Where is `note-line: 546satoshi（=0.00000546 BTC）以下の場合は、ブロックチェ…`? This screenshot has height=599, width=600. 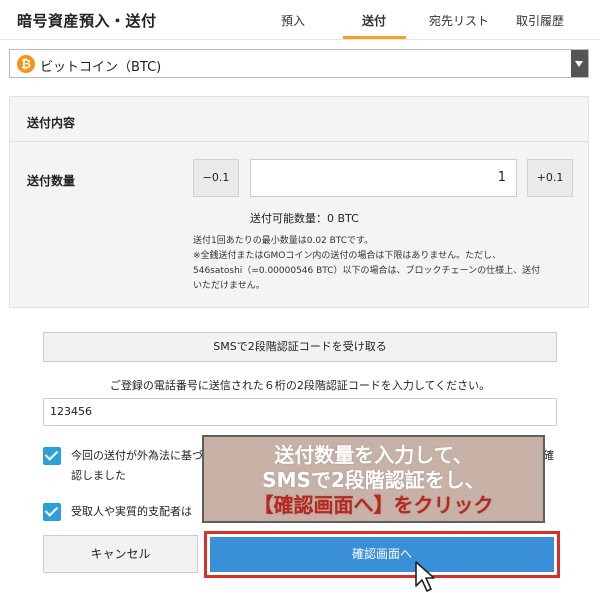
note-line: 546satoshi（=0.00000546 BTC）以下の場合は、ブロックチェ… is located at coordinates (367, 271).